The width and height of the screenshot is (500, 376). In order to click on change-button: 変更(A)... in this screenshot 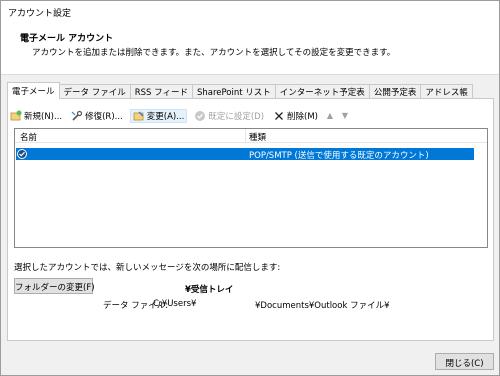, I will do `click(158, 116)`.